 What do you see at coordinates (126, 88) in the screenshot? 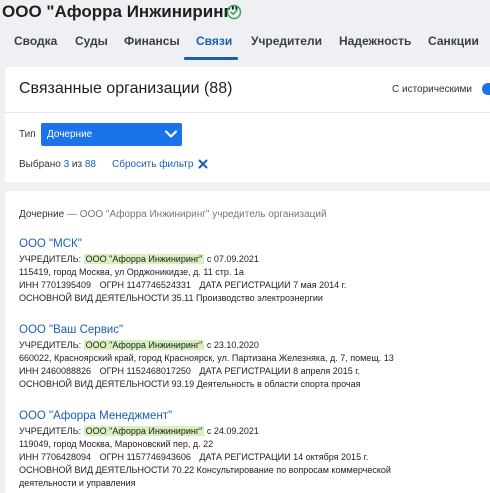
I see `section-title: Связанные организации (88)` at bounding box center [126, 88].